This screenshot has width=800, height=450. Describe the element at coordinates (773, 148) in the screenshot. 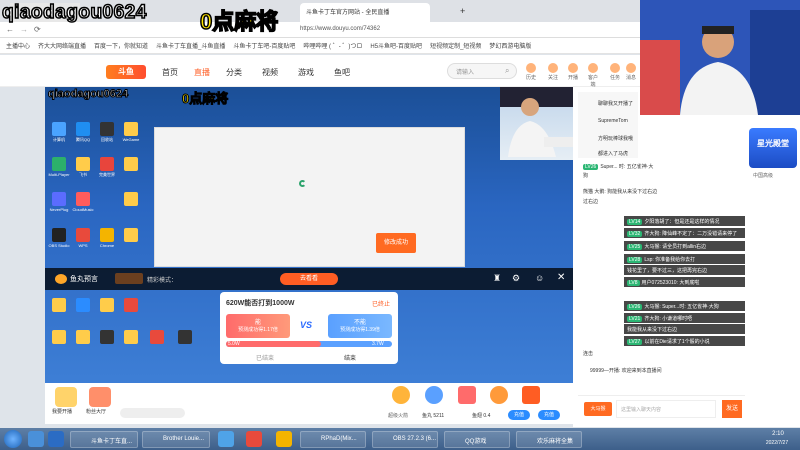

I see `star-hall-banner: 星光殿堂` at that location.